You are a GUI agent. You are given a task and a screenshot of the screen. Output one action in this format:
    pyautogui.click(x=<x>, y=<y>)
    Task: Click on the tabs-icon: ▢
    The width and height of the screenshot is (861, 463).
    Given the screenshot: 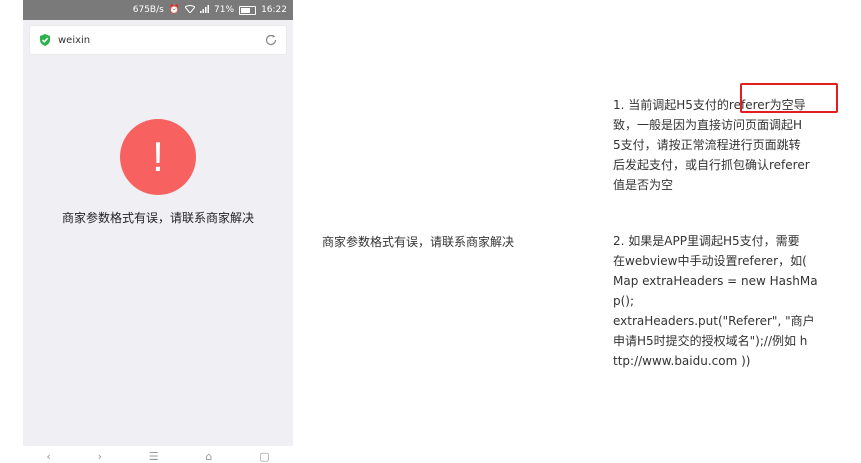 What is the action you would take?
    pyautogui.click(x=264, y=456)
    